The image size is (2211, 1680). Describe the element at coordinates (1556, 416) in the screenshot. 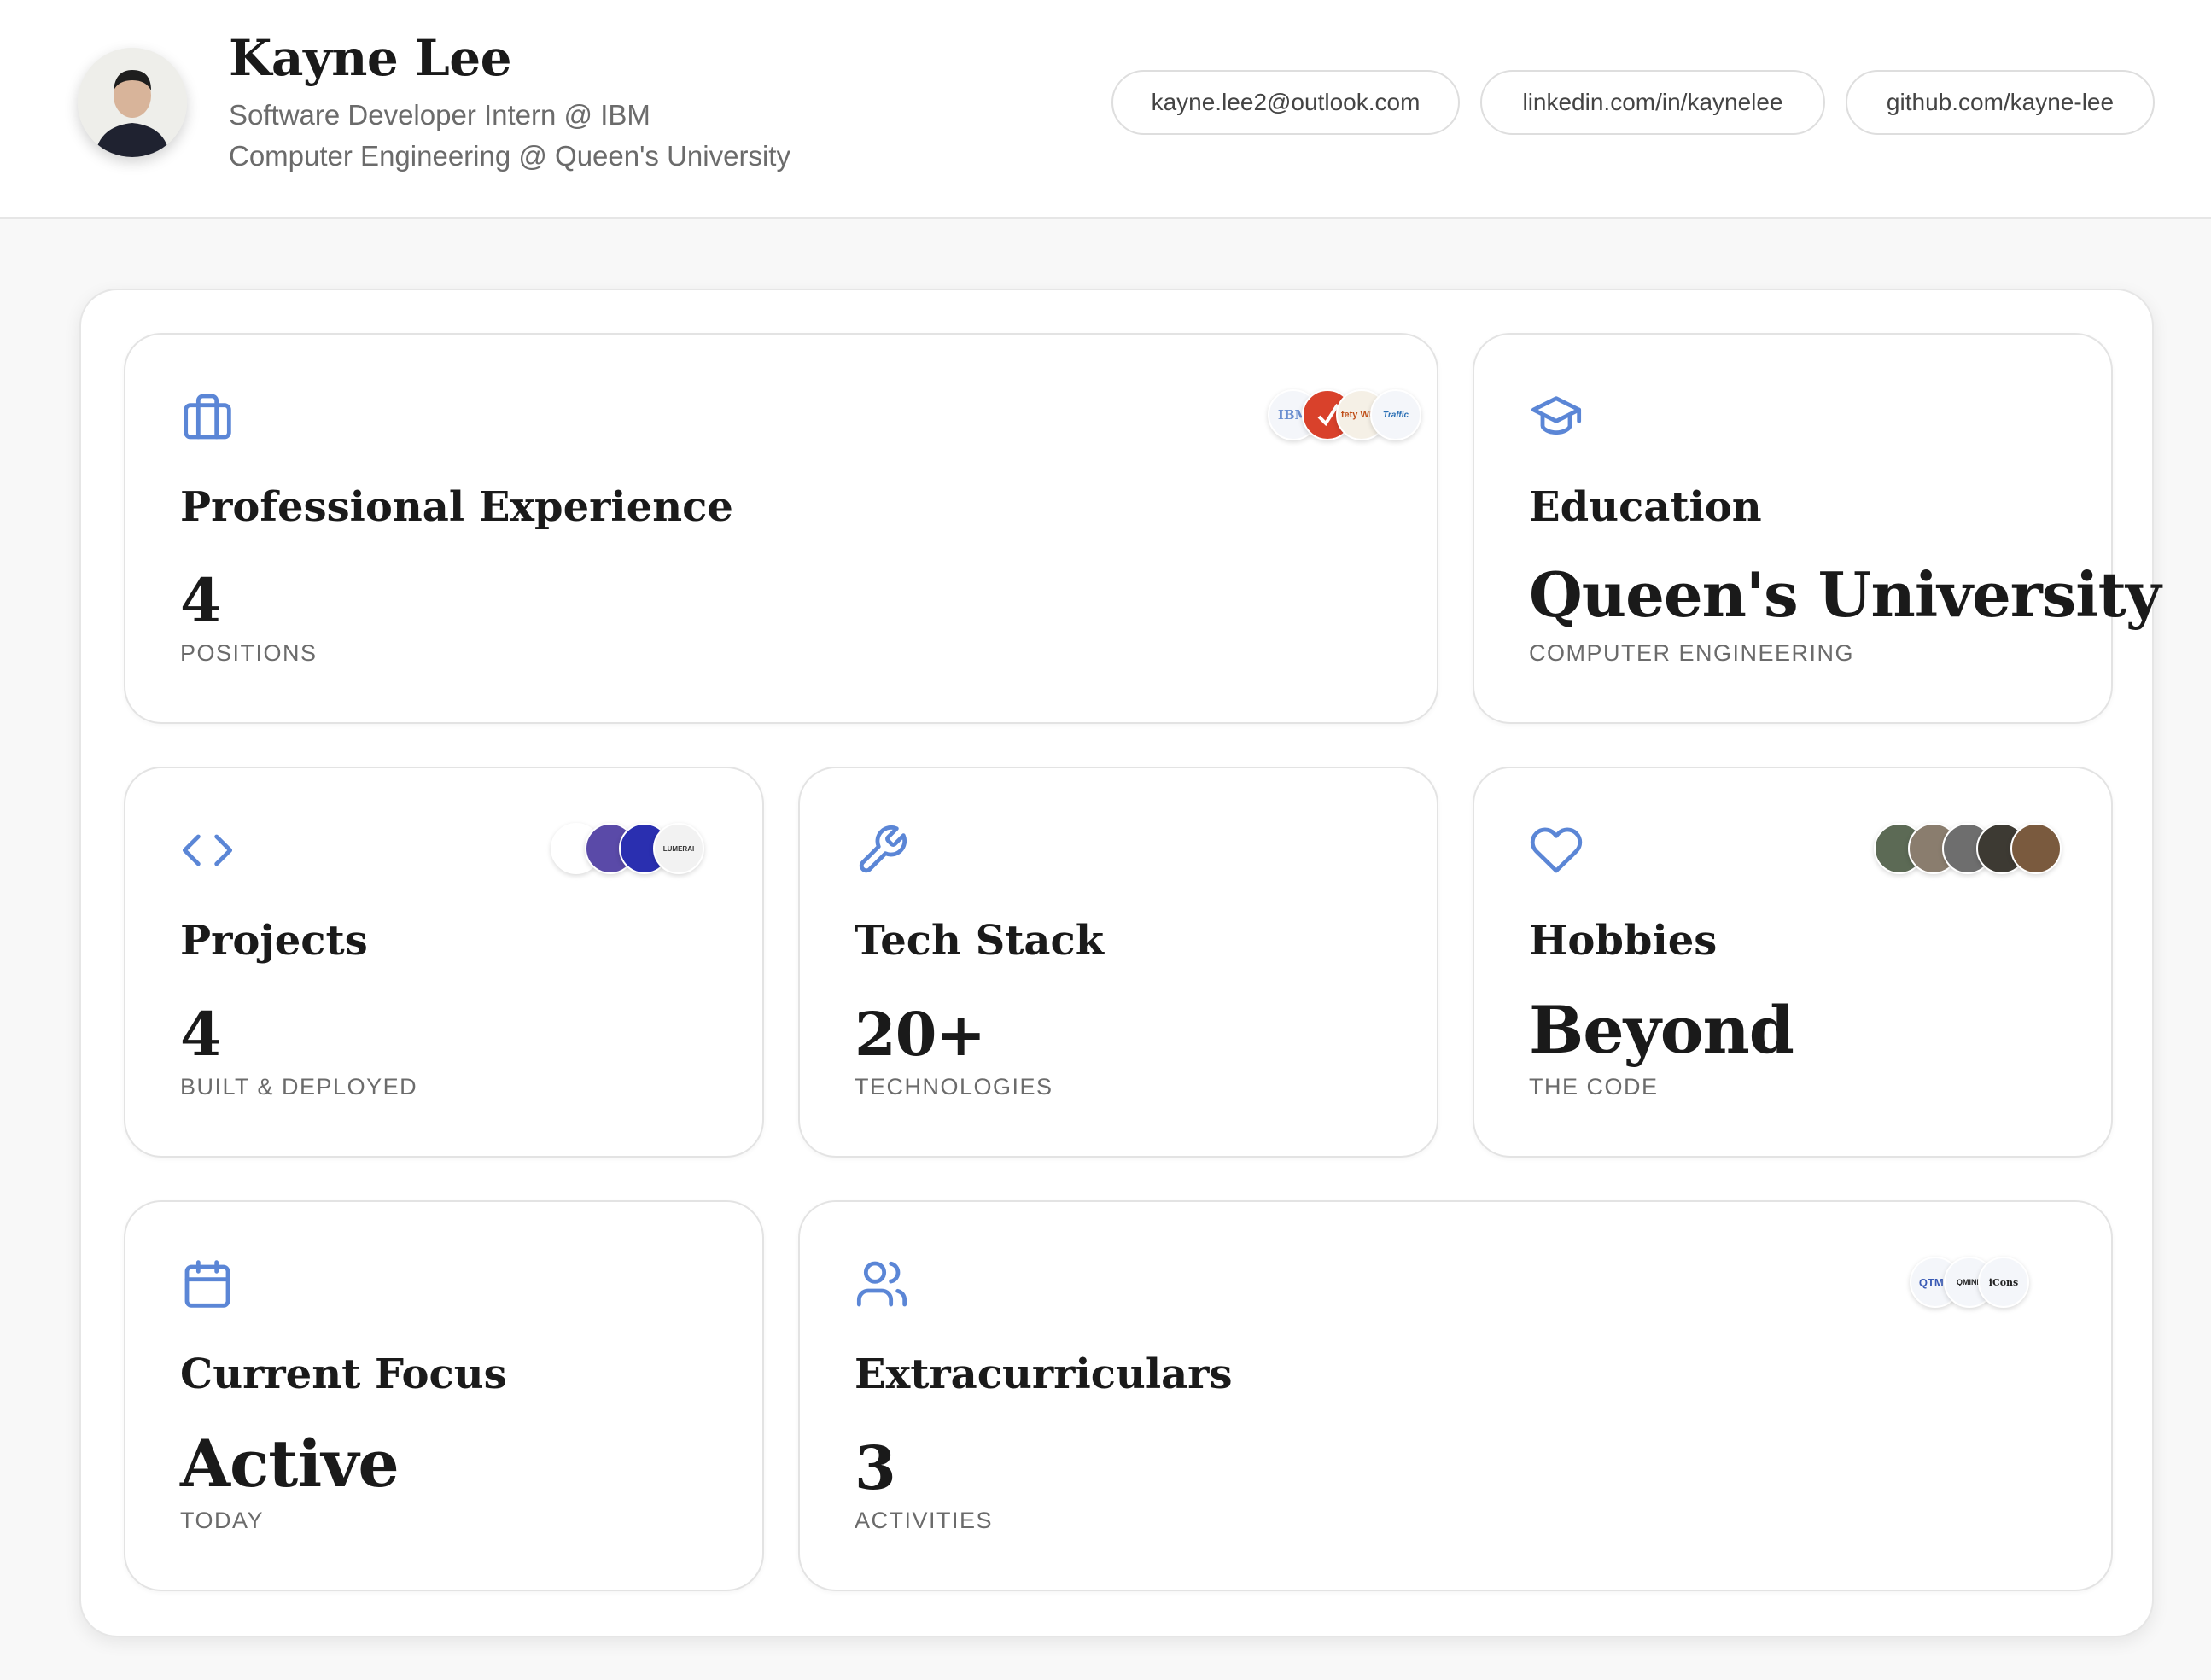

I see `graduation-cap-icon` at that location.